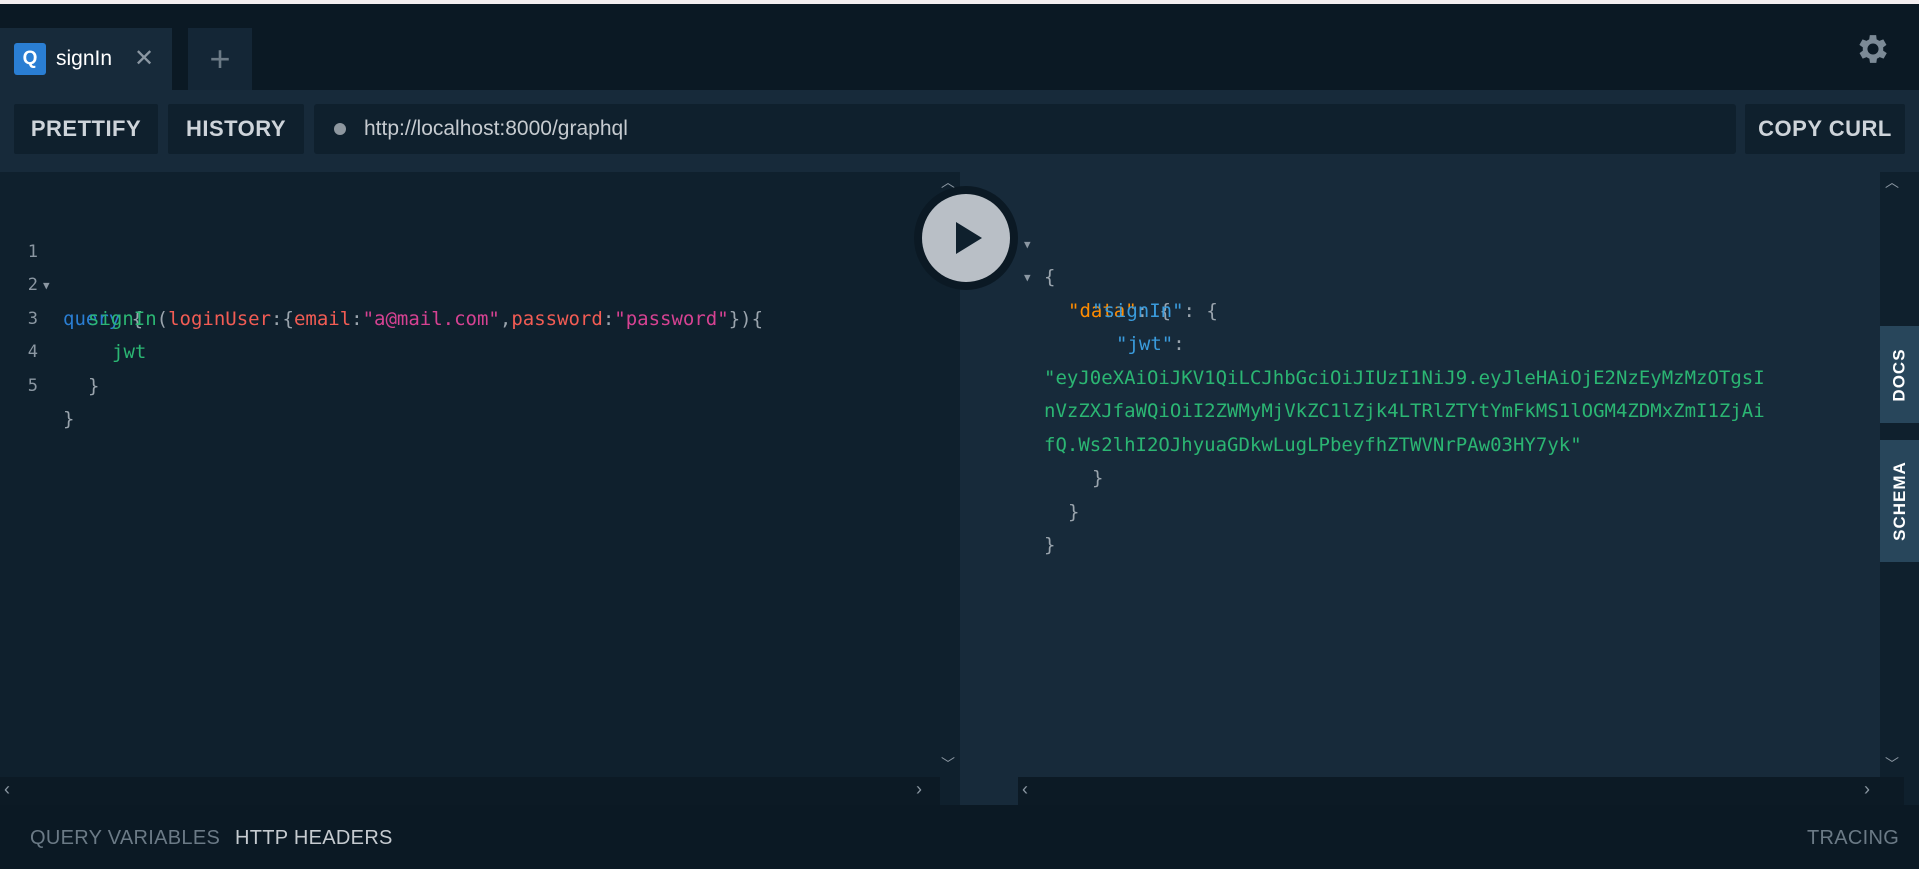 The height and width of the screenshot is (869, 1919). What do you see at coordinates (71, 266) in the screenshot?
I see `code-line: 1 ▼ query {` at bounding box center [71, 266].